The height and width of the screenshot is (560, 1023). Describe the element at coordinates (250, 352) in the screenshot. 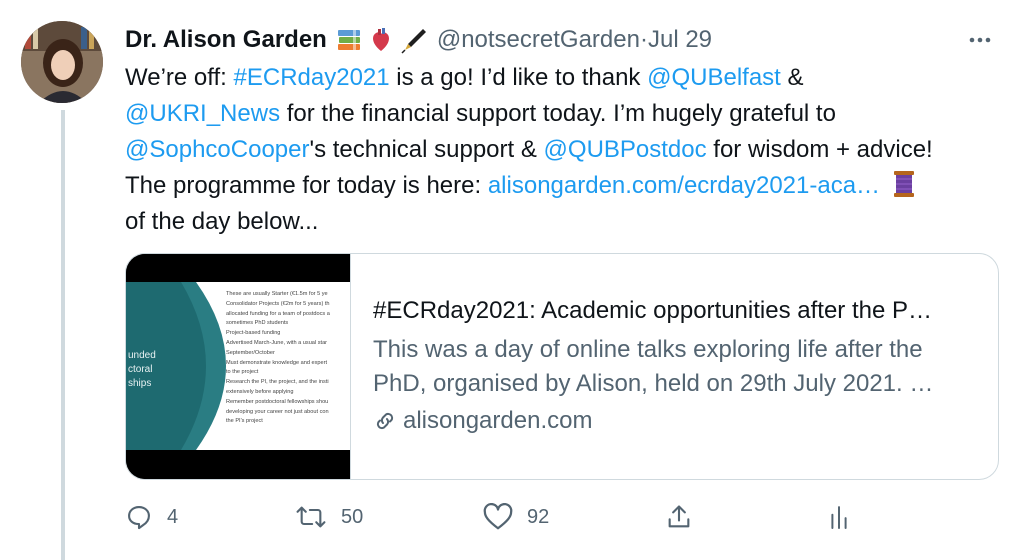

I see `slide-line: September/October` at that location.